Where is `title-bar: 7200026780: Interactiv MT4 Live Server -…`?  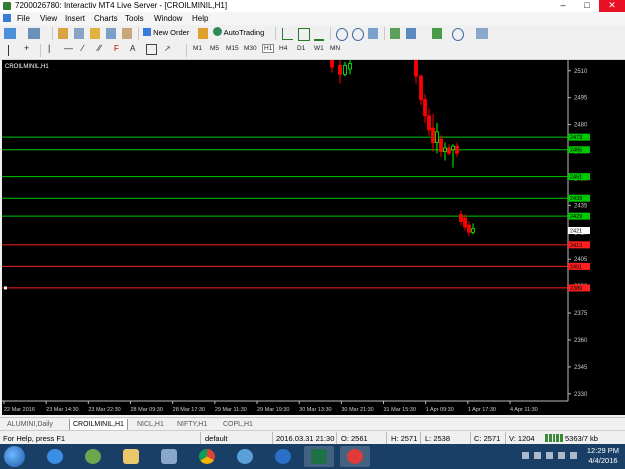 title-bar: 7200026780: Interactiv MT4 Live Server -… is located at coordinates (312, 6).